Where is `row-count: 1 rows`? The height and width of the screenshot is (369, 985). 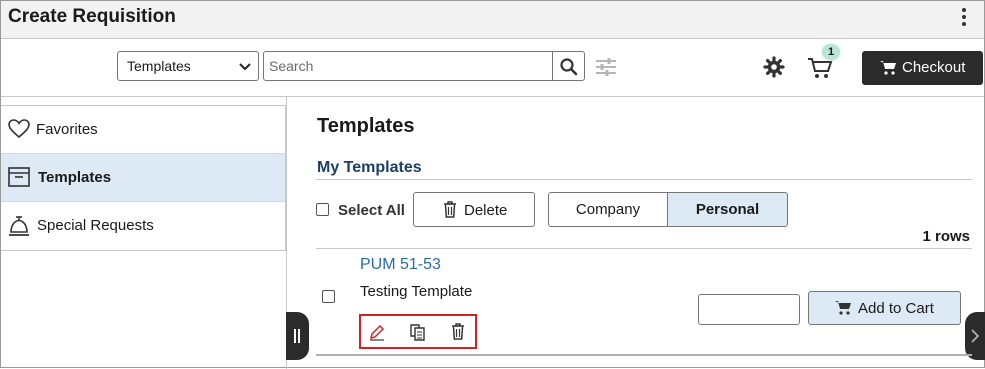
row-count: 1 rows is located at coordinates (946, 236).